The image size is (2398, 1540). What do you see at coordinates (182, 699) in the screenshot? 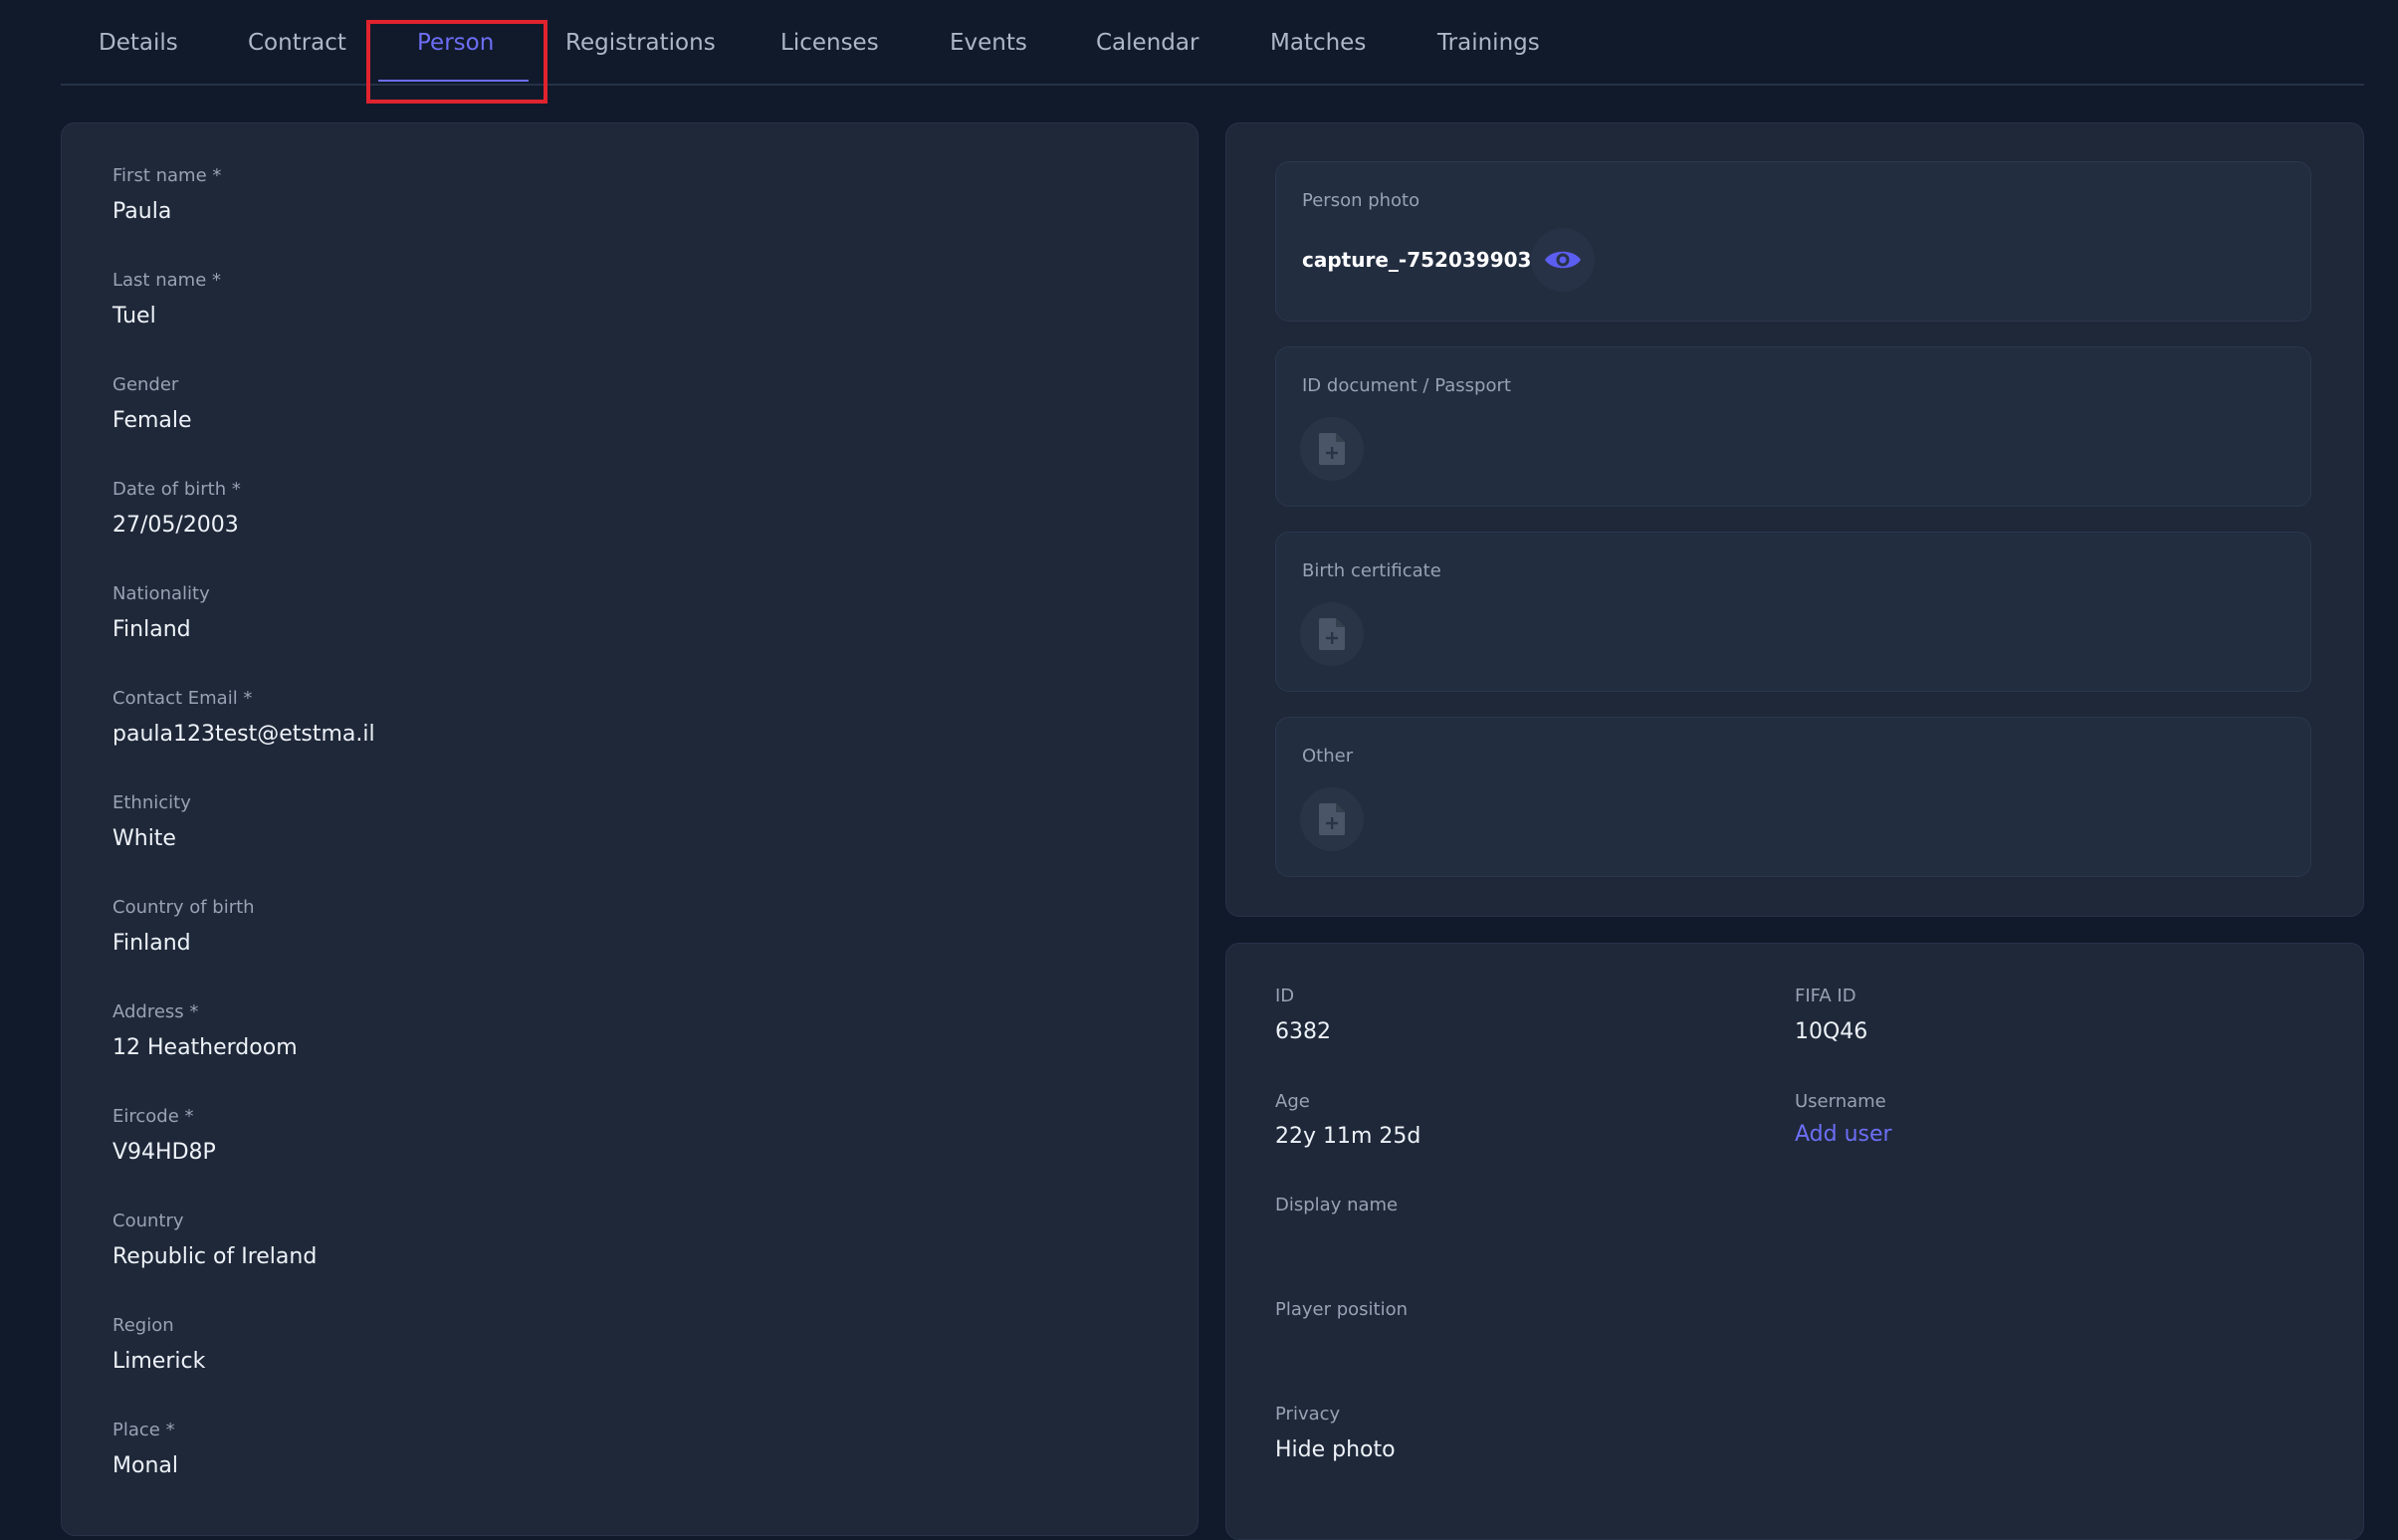
I see `email-label: Contact Email *` at bounding box center [182, 699].